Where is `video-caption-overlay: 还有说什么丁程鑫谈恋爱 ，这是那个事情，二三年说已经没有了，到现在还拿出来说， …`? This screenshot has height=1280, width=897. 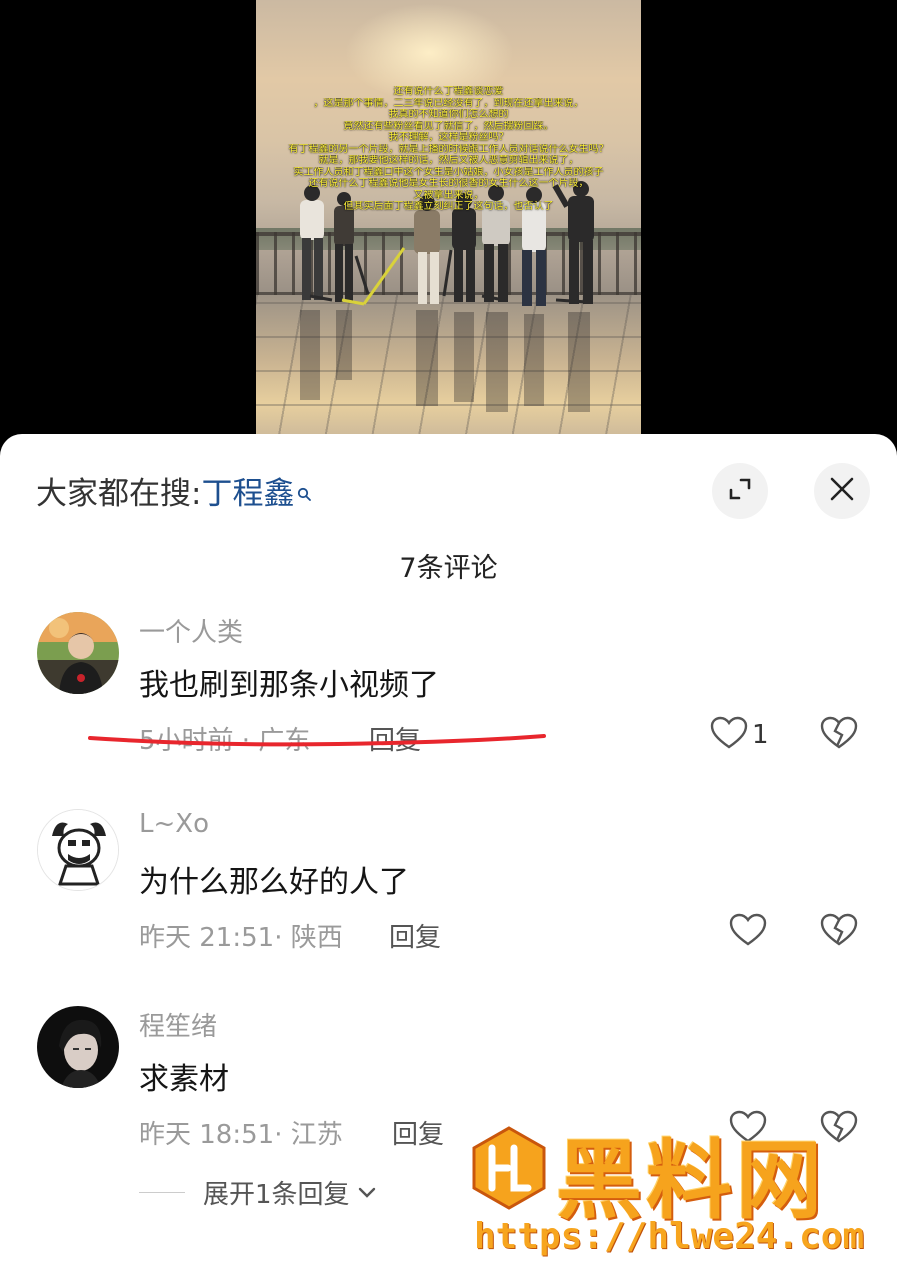
video-caption-overlay: 还有说什么丁程鑫谈恋爱 ，这是那个事情，二三年说已经没有了，到现在还拿出来说， … is located at coordinates (448, 149).